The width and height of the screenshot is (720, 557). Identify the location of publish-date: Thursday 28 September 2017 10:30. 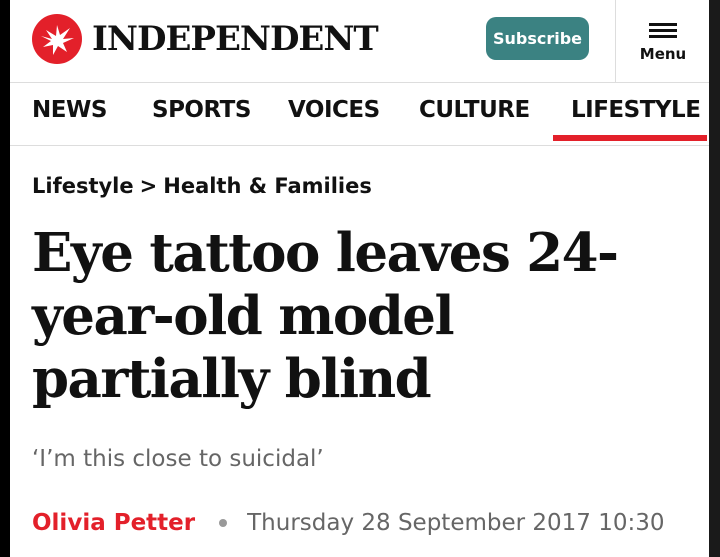
(456, 523).